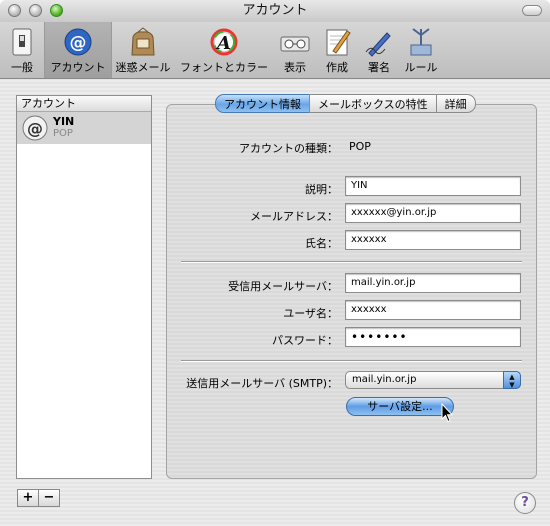 Image resolution: width=550 pixels, height=526 pixels. I want to click on toolbar-item-junk-mail: 迷惑メール, so click(143, 50).